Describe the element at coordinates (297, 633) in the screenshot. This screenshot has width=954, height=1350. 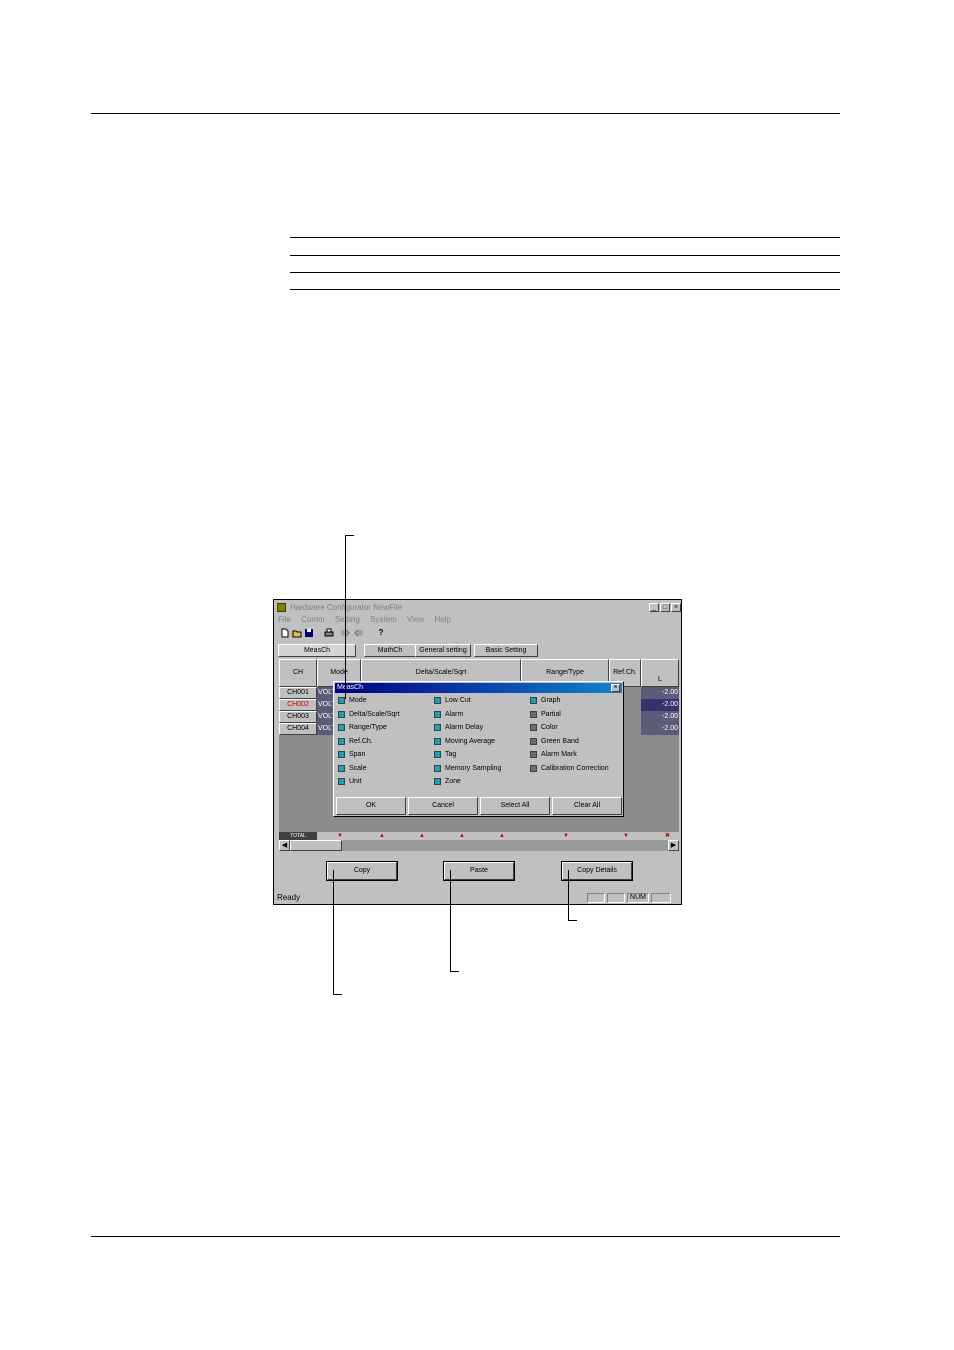
I see `open-folder-icon` at that location.